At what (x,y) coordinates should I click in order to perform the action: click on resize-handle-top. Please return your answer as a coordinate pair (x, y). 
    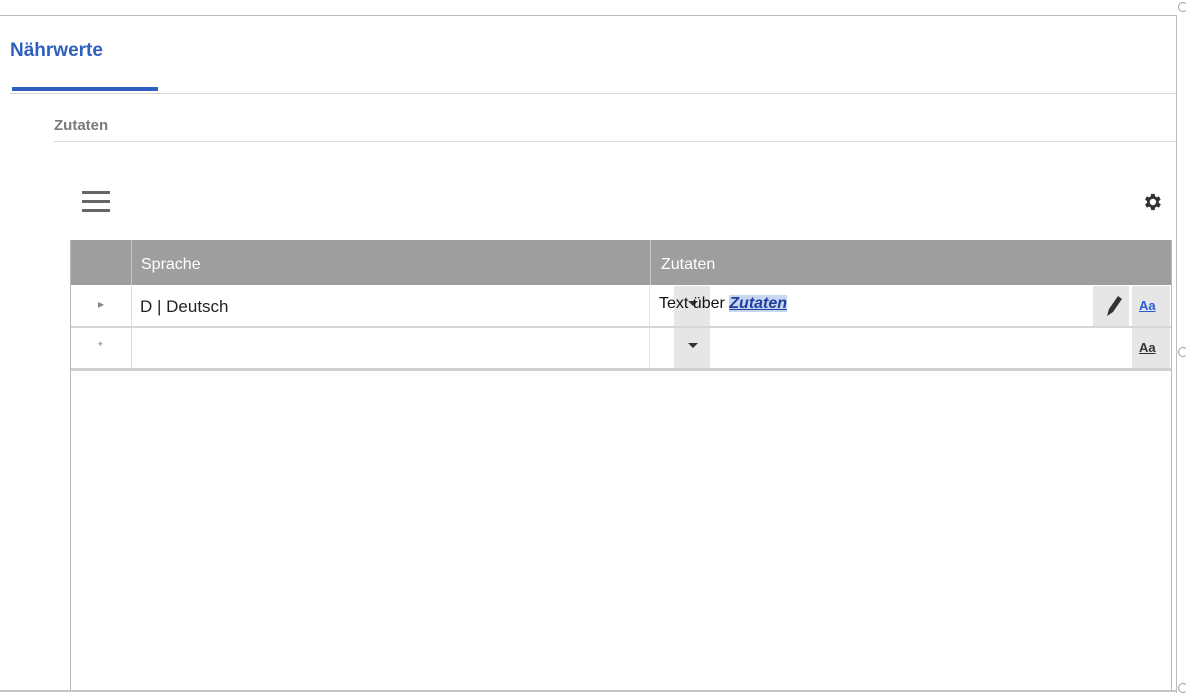
    Looking at the image, I should click on (1182, 7).